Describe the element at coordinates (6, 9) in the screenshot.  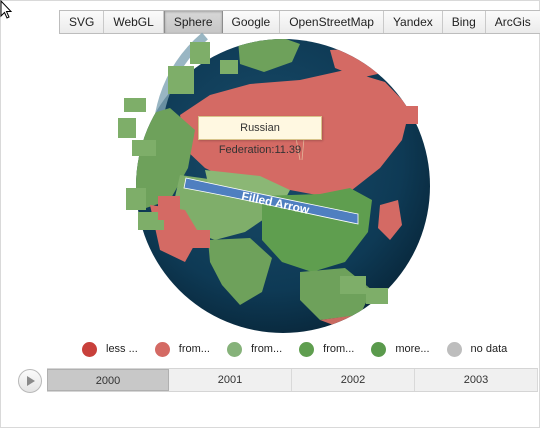
I see `mouse-cursor-icon` at that location.